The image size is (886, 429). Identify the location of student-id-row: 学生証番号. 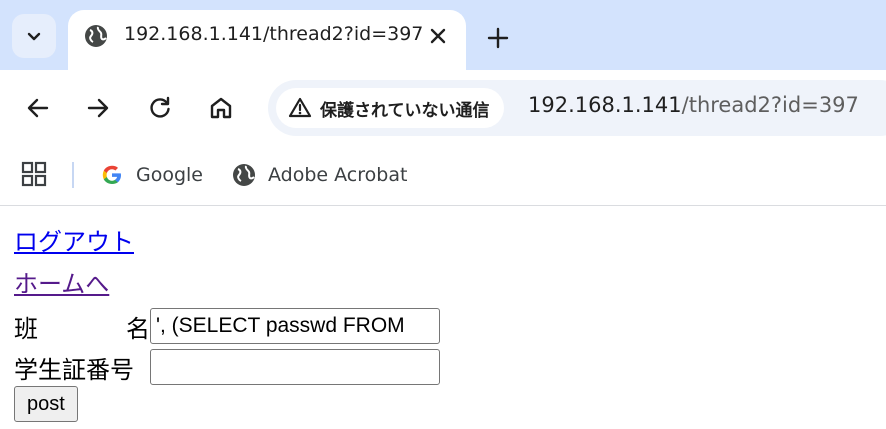
(227, 367).